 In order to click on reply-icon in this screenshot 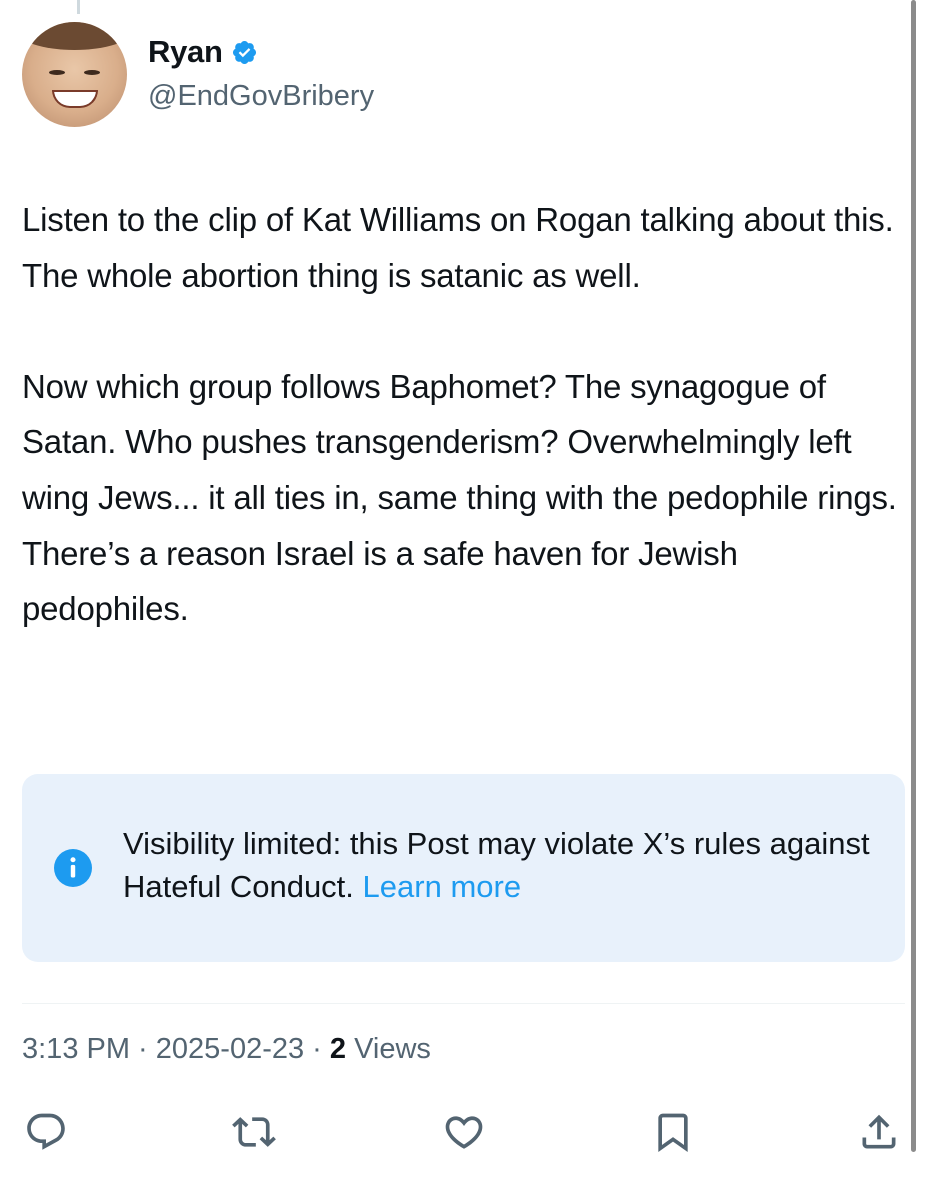, I will do `click(46, 1131)`.